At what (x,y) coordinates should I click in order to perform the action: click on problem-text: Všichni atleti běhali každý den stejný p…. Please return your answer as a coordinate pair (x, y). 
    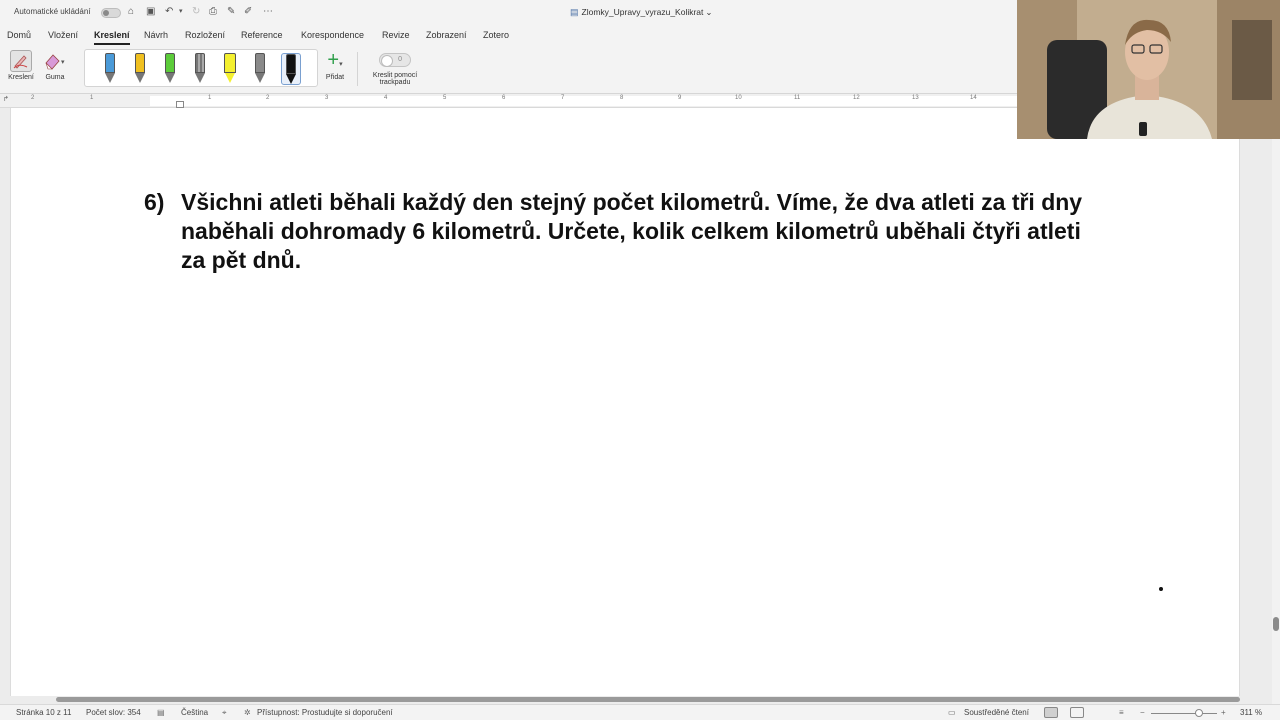
    Looking at the image, I should click on (632, 231).